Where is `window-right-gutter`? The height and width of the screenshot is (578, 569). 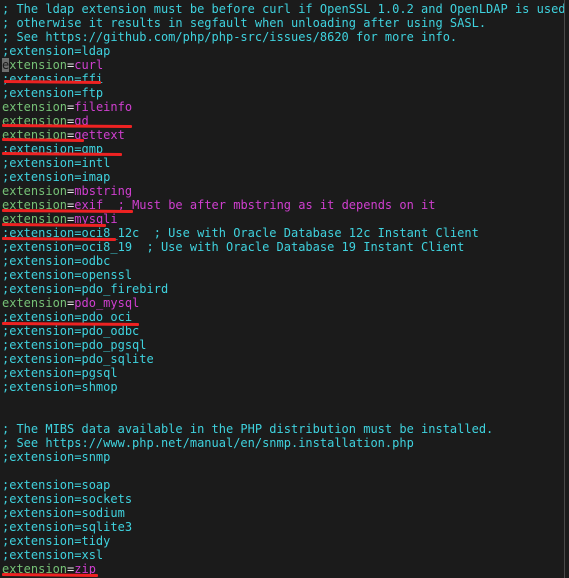 window-right-gutter is located at coordinates (567, 289).